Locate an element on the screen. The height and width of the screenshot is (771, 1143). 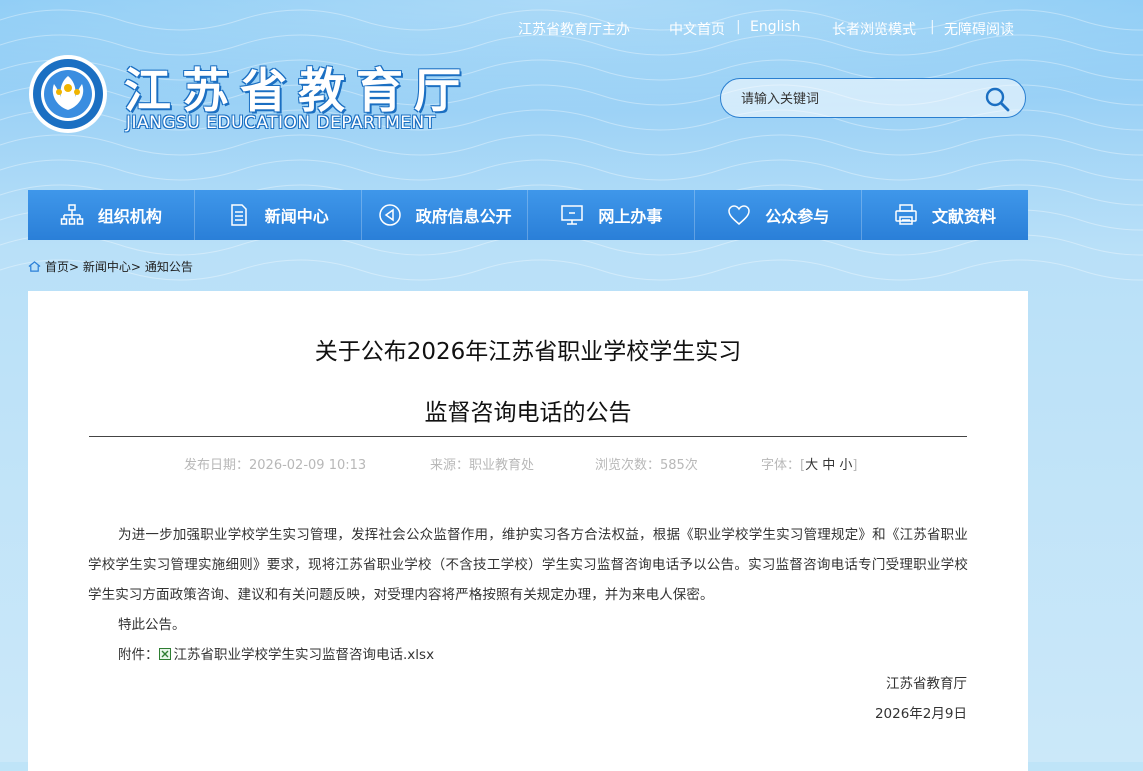
sponsor-text: 江苏省教育厅主办 is located at coordinates (574, 30).